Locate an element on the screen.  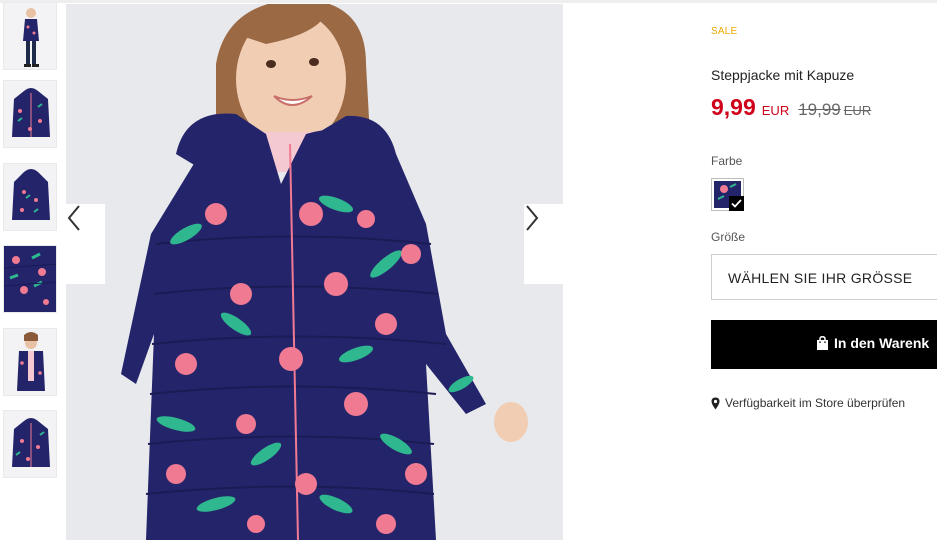
add-to-cart-label: In den Warenk is located at coordinates (882, 343).